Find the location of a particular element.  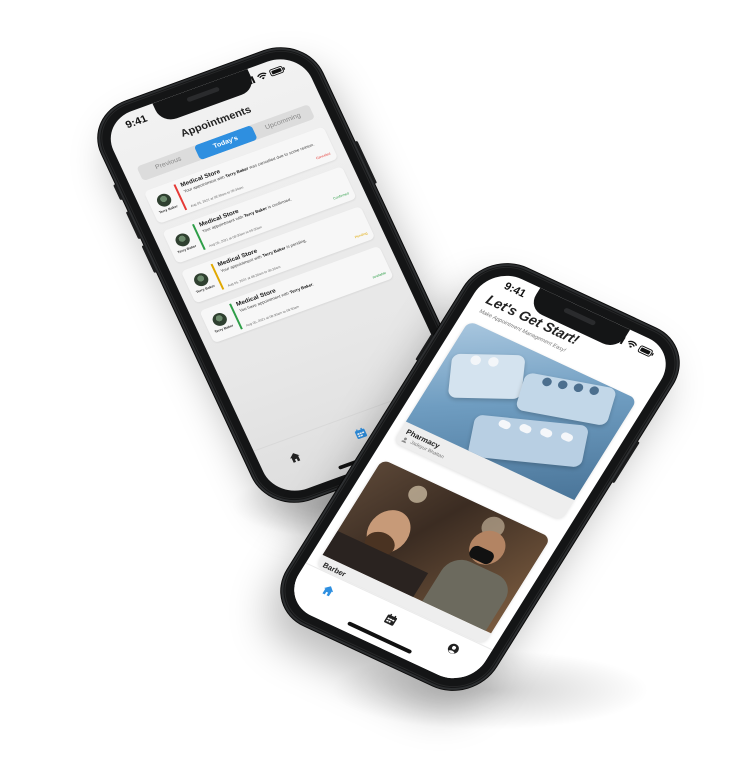

pharmacy-image is located at coordinates (521, 410).